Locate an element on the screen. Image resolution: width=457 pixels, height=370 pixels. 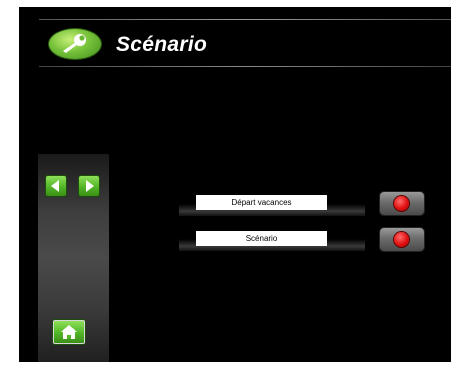
scenario-label: Départ vacances is located at coordinates (261, 202).